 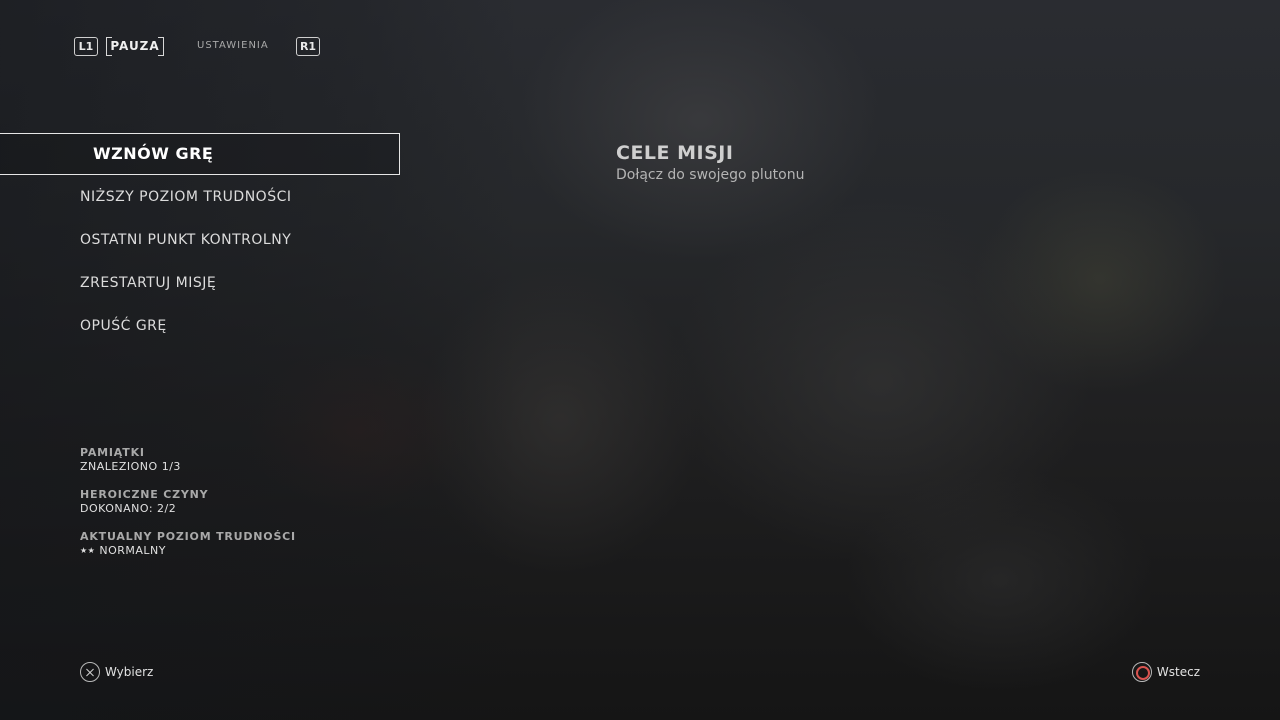 What do you see at coordinates (86, 46) in the screenshot?
I see `l1-bumper-icon: L1` at bounding box center [86, 46].